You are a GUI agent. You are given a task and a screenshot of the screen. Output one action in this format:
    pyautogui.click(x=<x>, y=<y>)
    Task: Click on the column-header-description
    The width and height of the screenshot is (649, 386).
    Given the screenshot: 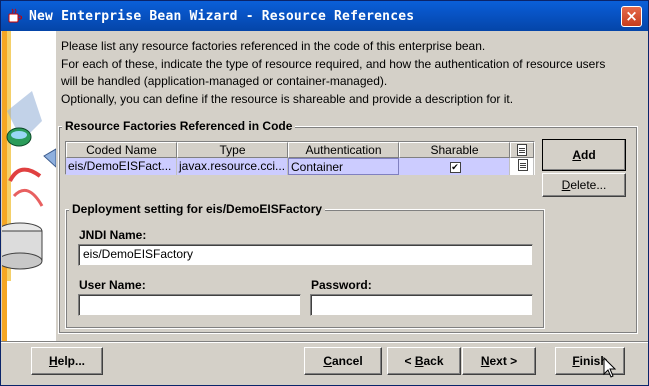 What is the action you would take?
    pyautogui.click(x=522, y=150)
    